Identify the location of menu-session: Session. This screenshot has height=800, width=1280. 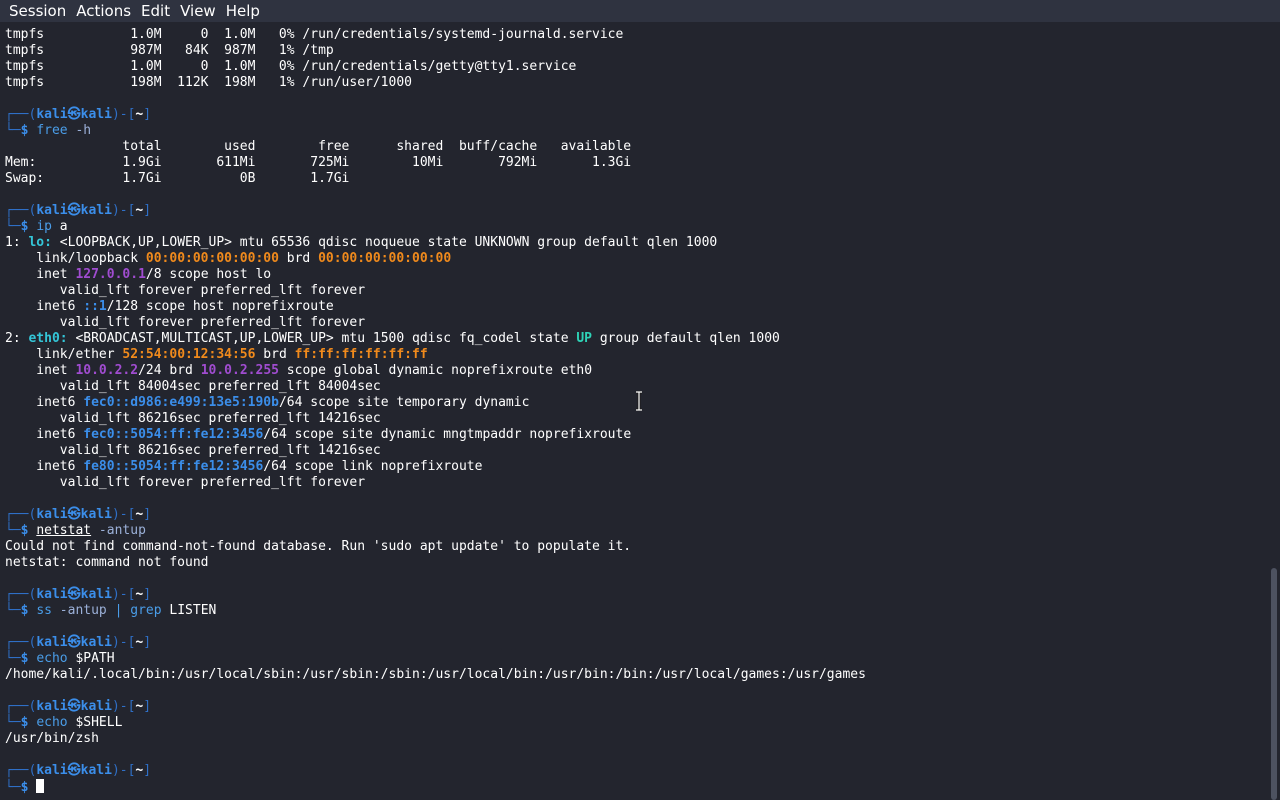
(35, 11).